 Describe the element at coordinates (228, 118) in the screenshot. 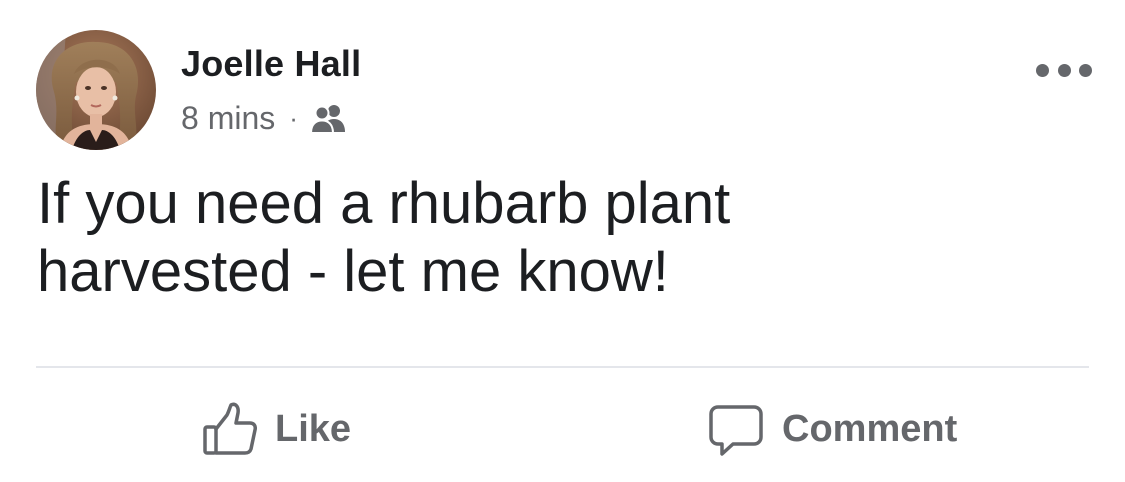

I see `post-timestamp: 8 mins` at that location.